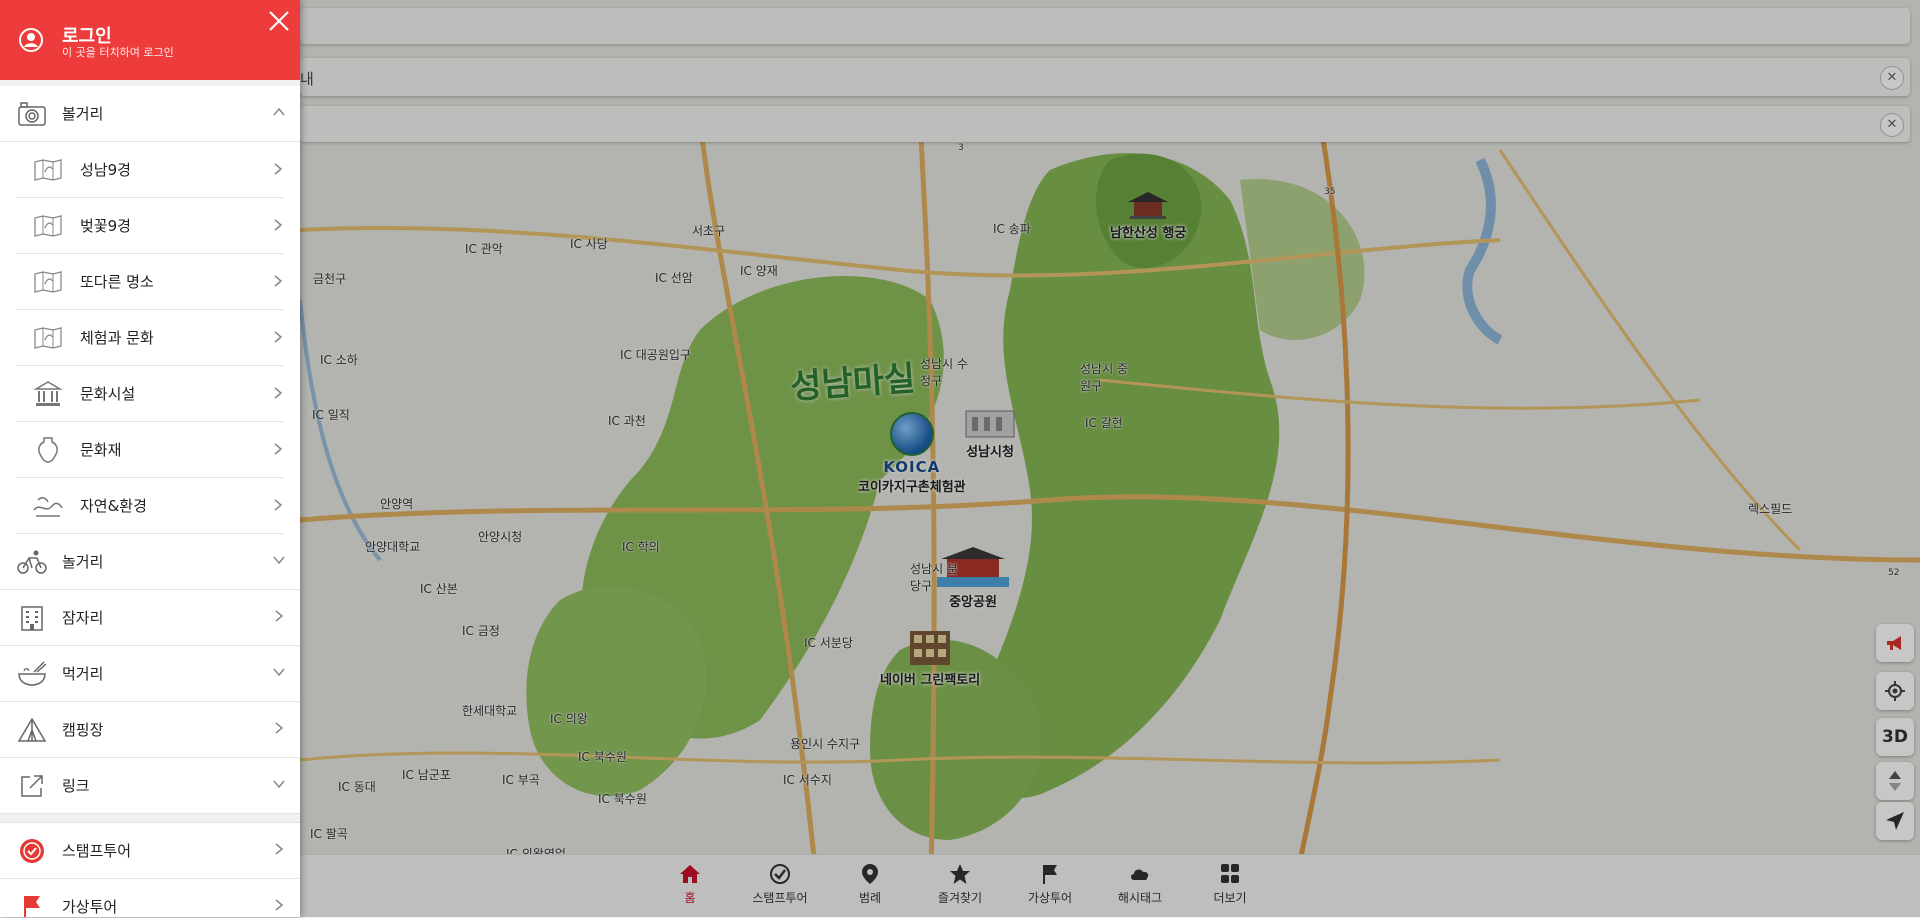 Image resolution: width=1920 pixels, height=918 pixels. I want to click on submenu-cultural-facilities: 문화시설, so click(150, 394).